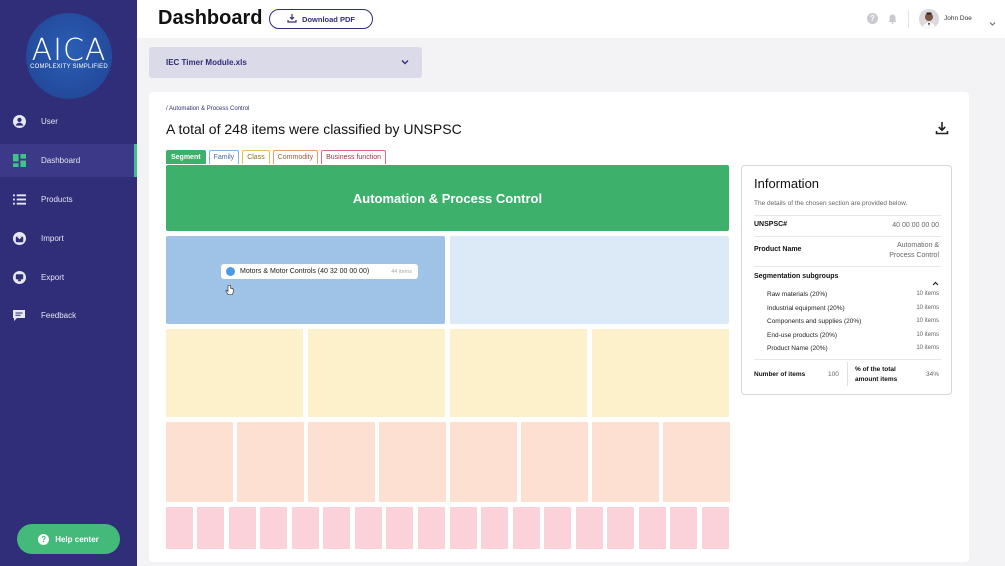 The width and height of the screenshot is (1005, 566). What do you see at coordinates (797, 348) in the screenshot?
I see `subgroup-label: Product Name (20%)` at bounding box center [797, 348].